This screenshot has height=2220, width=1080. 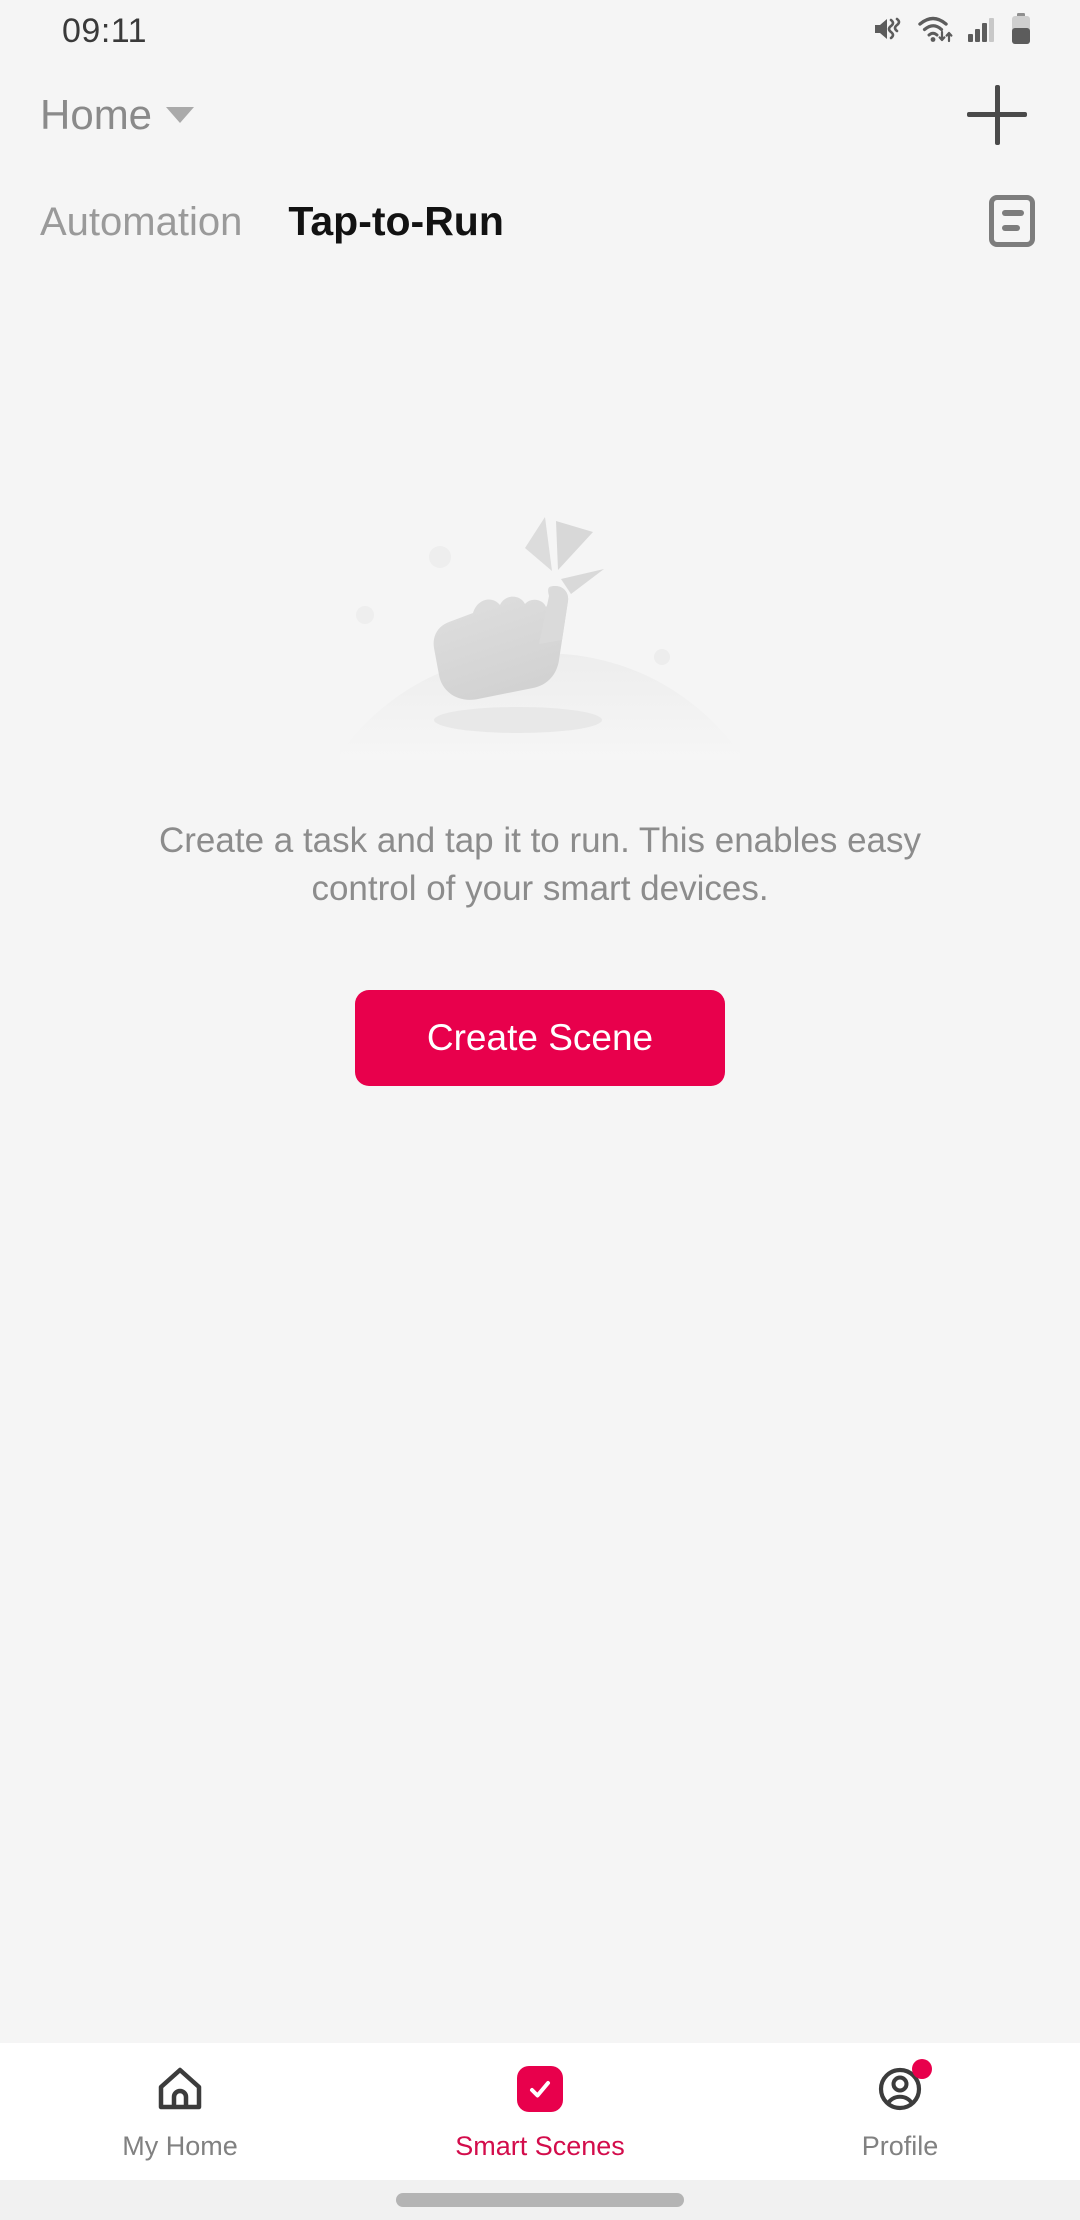 What do you see at coordinates (96, 114) in the screenshot?
I see `home-selector-label: Home` at bounding box center [96, 114].